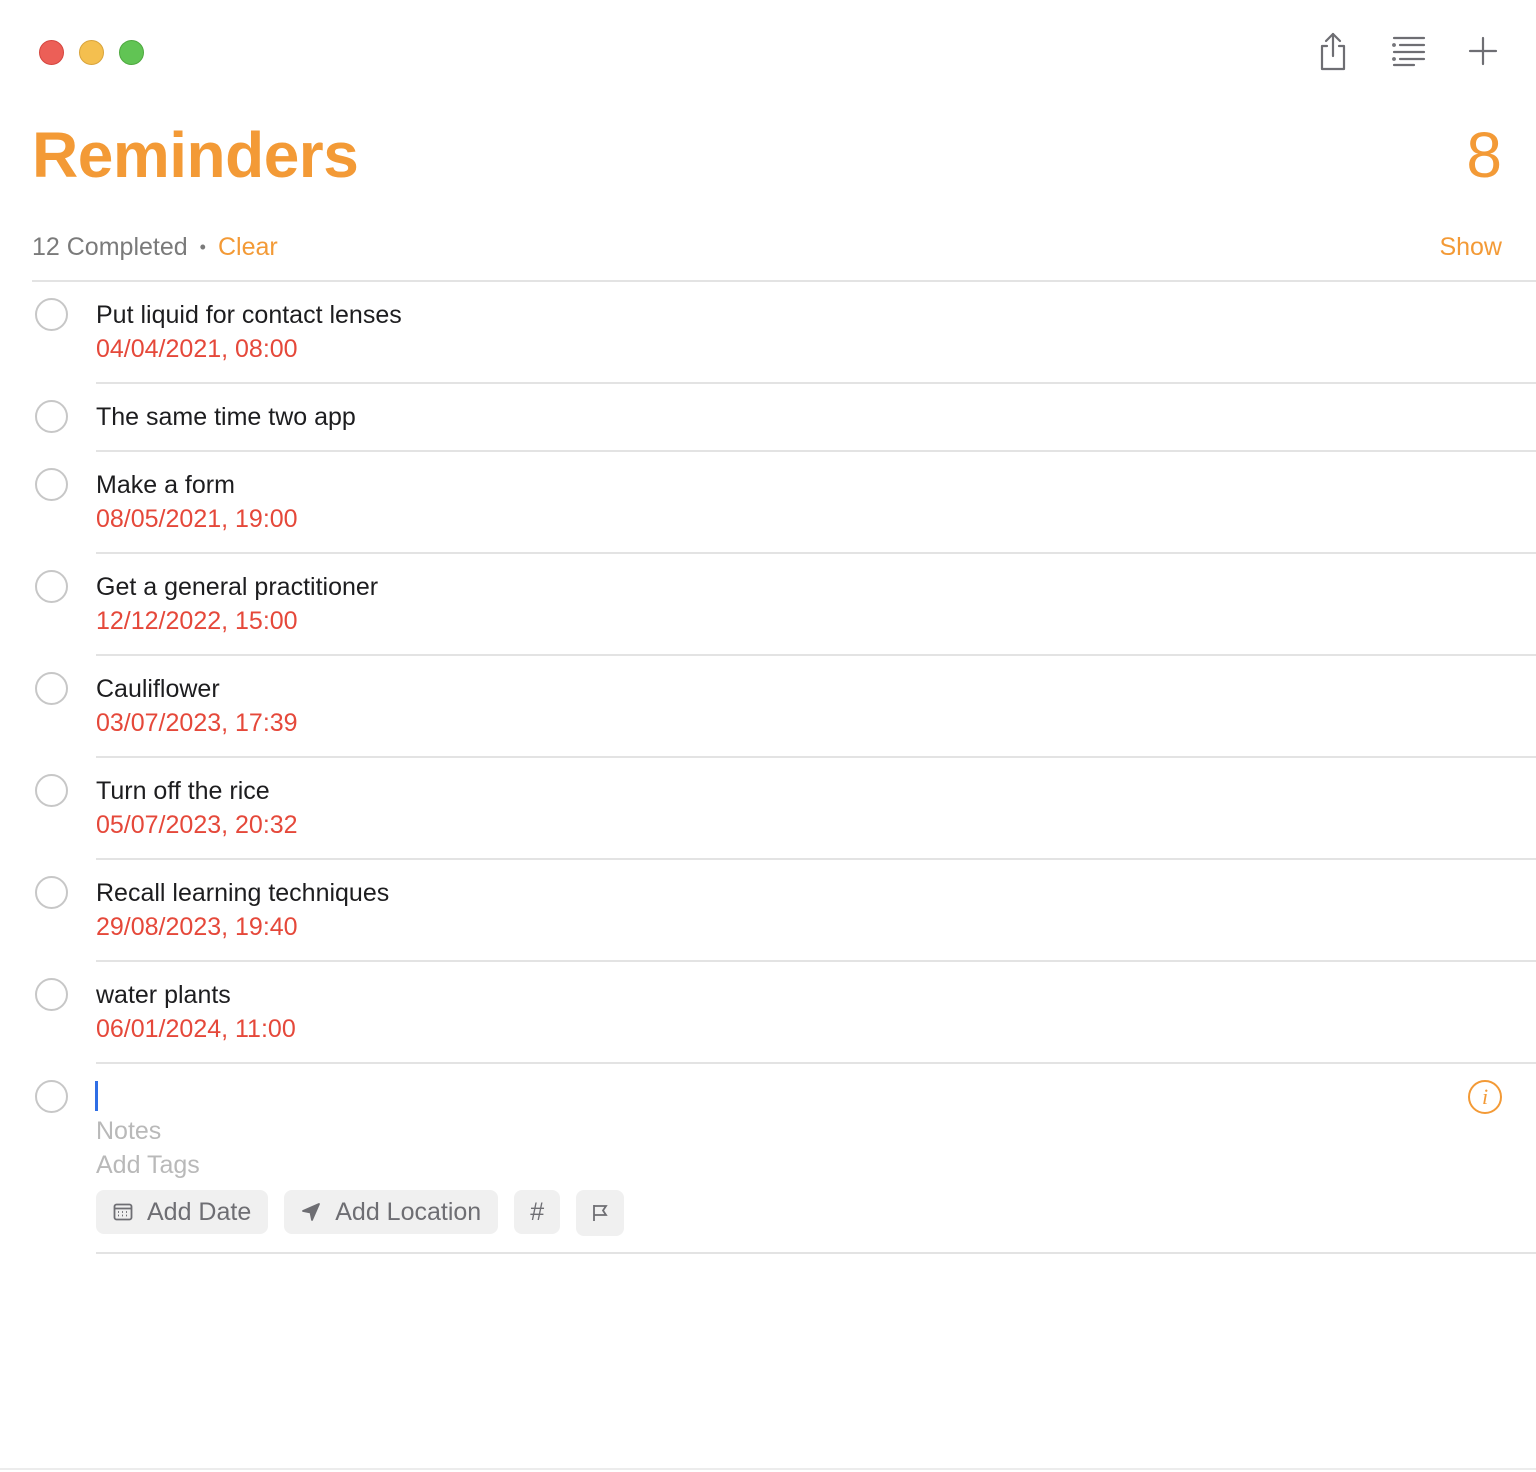  I want to click on add-tags-field: Add Tags, so click(148, 1165).